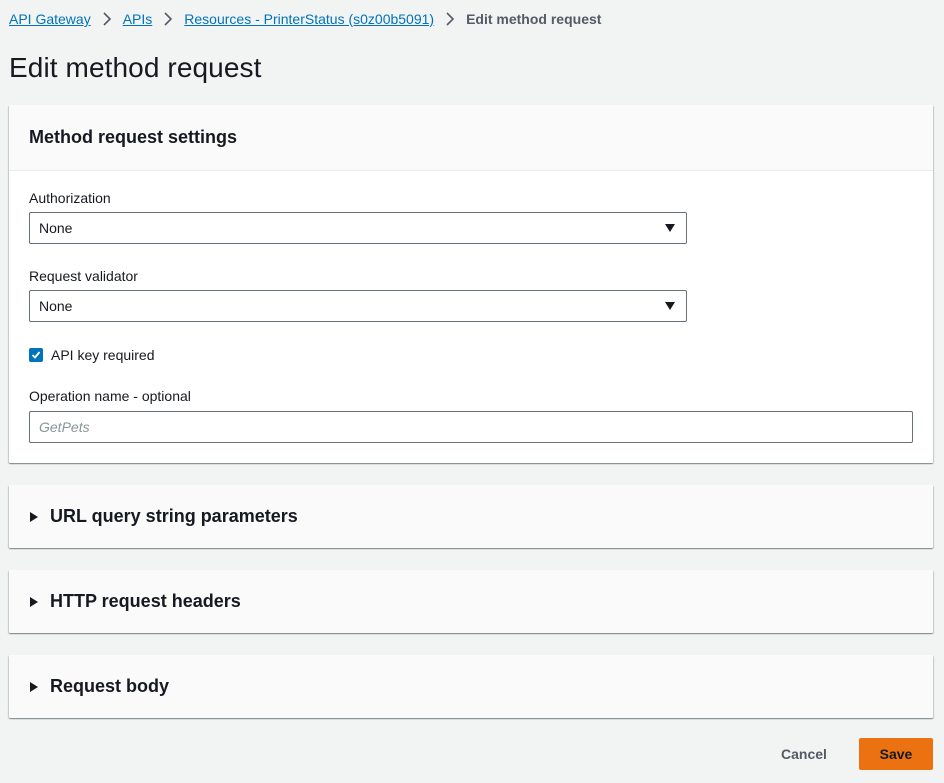 The image size is (944, 783). Describe the element at coordinates (103, 355) in the screenshot. I see `api-key-required-label: API key required` at that location.